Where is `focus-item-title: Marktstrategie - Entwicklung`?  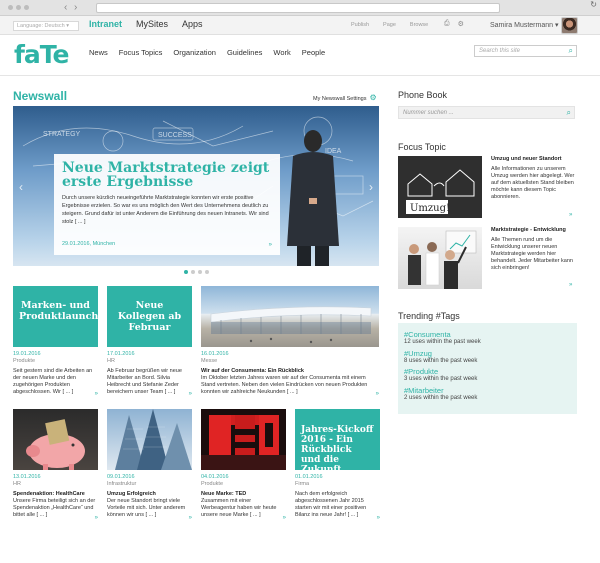
focus-item-title: Marktstrategie - Entwicklung is located at coordinates (534, 230).